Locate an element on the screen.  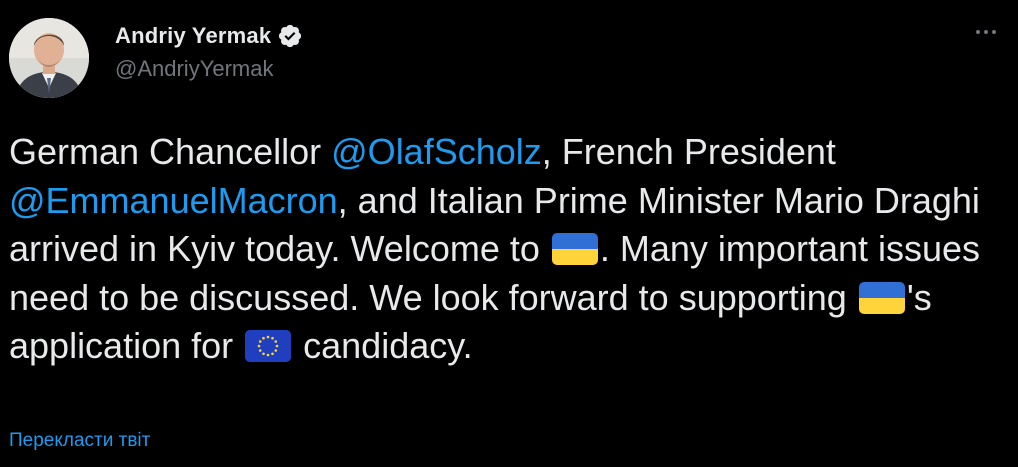
avatar is located at coordinates (49, 58).